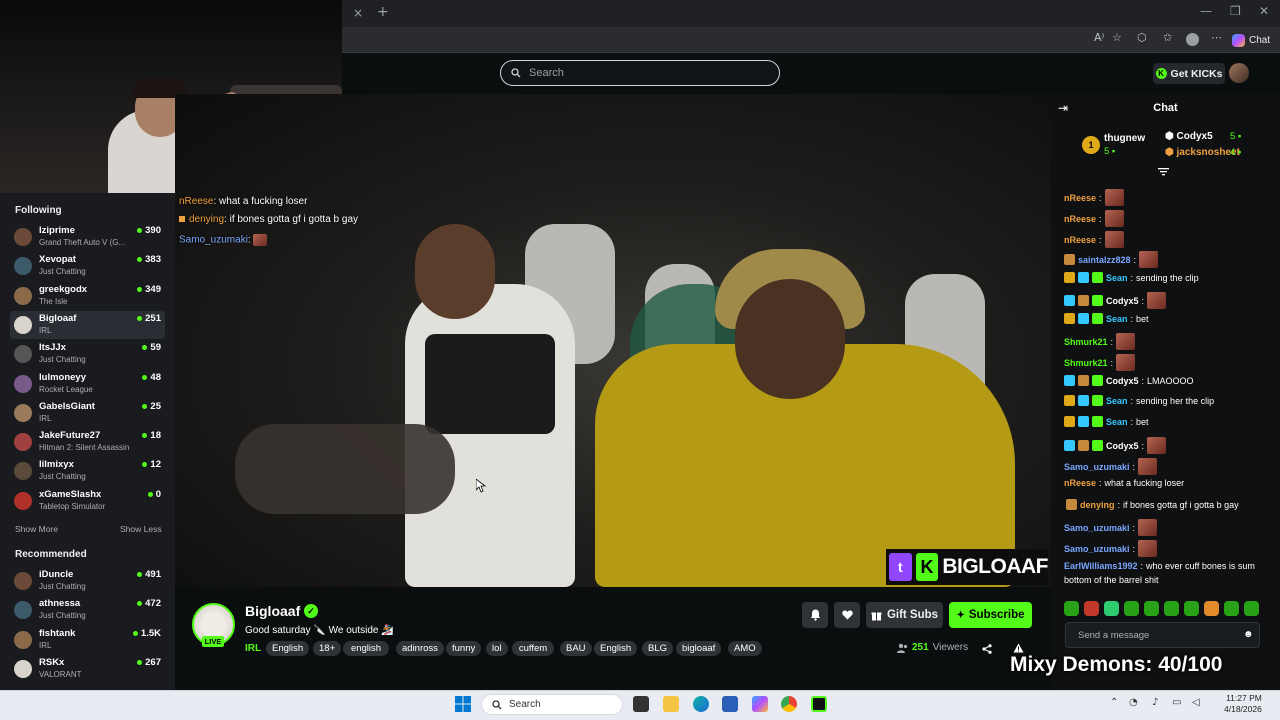 The height and width of the screenshot is (720, 1280). I want to click on stream-tag: BLG, so click(658, 648).